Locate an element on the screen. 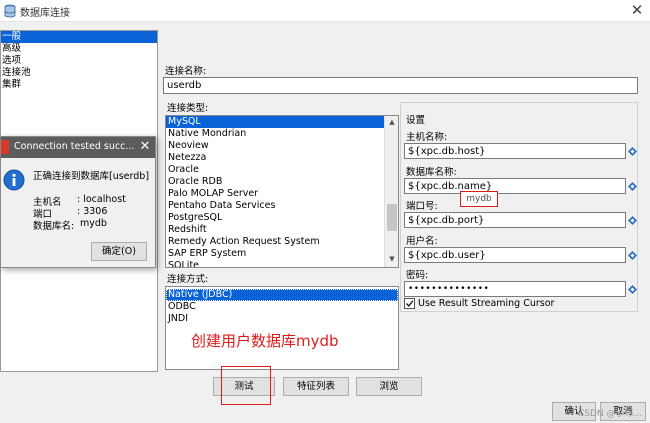  dialog-db-value: mydb is located at coordinates (93, 223).